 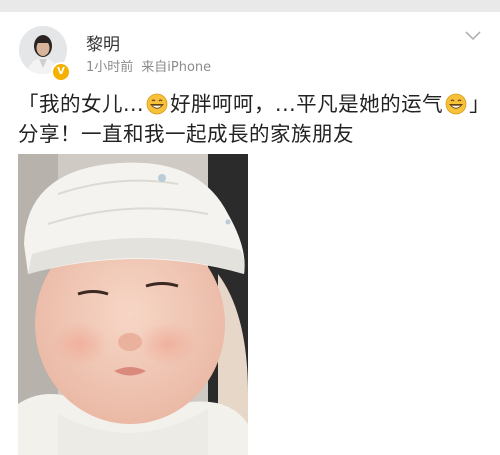 What do you see at coordinates (250, 6) in the screenshot?
I see `top-separator` at bounding box center [250, 6].